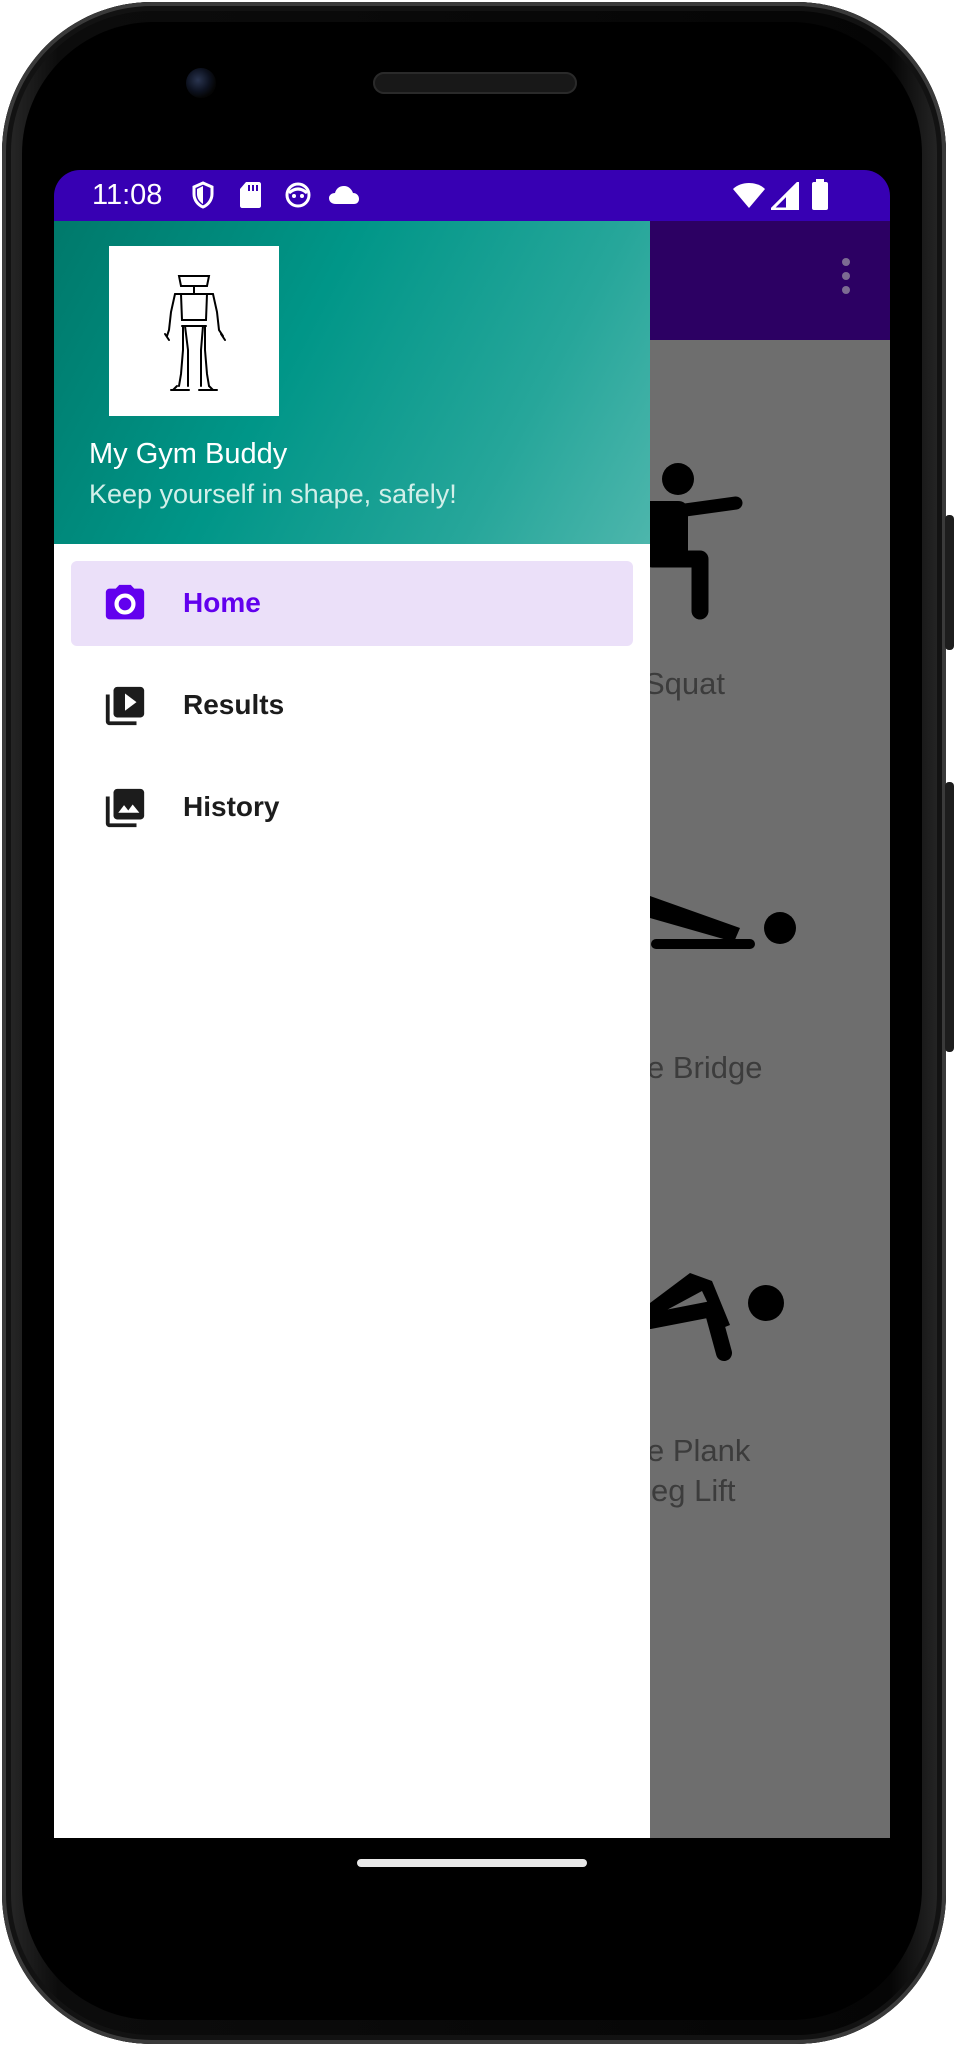  What do you see at coordinates (352, 603) in the screenshot?
I see `nav-item-home: Home` at bounding box center [352, 603].